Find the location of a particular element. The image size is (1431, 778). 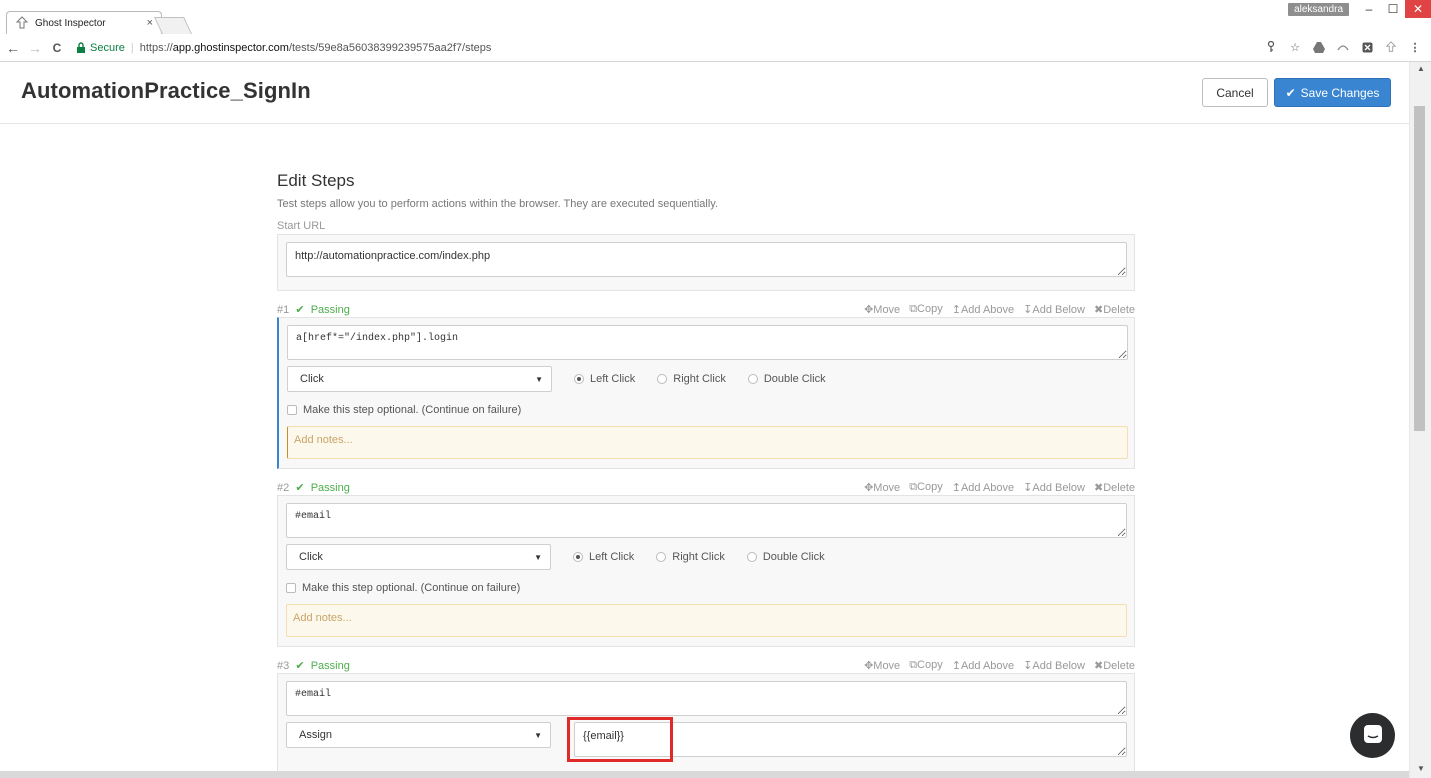

forward-button: → is located at coordinates (35, 48).